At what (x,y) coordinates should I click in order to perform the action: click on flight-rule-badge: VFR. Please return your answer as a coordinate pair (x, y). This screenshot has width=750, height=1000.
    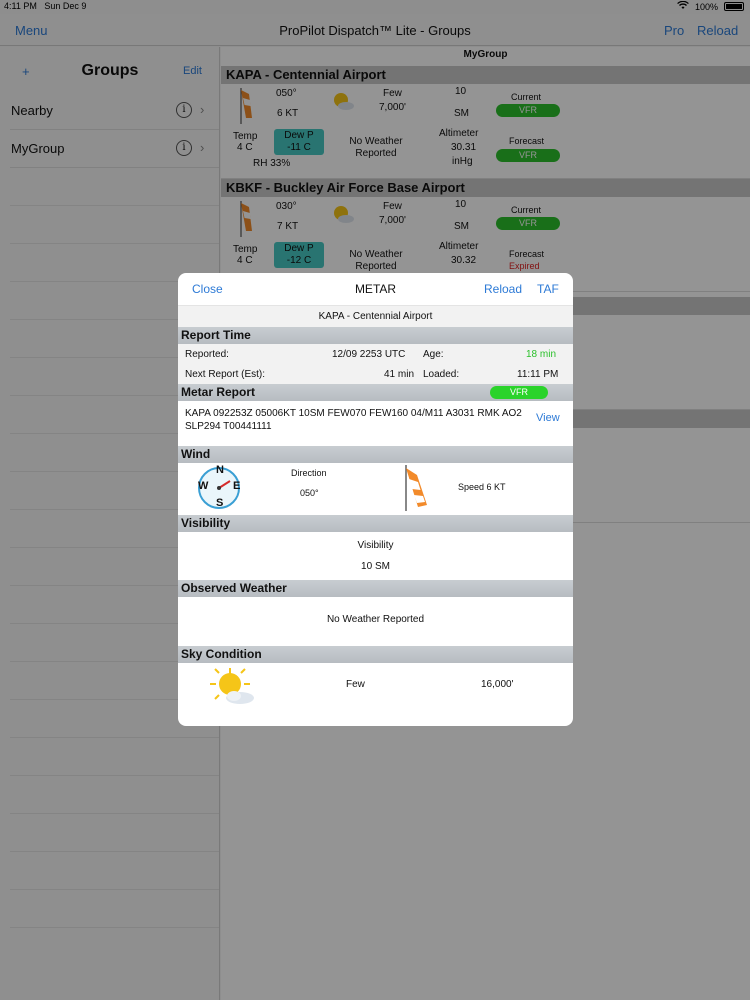
    Looking at the image, I should click on (519, 392).